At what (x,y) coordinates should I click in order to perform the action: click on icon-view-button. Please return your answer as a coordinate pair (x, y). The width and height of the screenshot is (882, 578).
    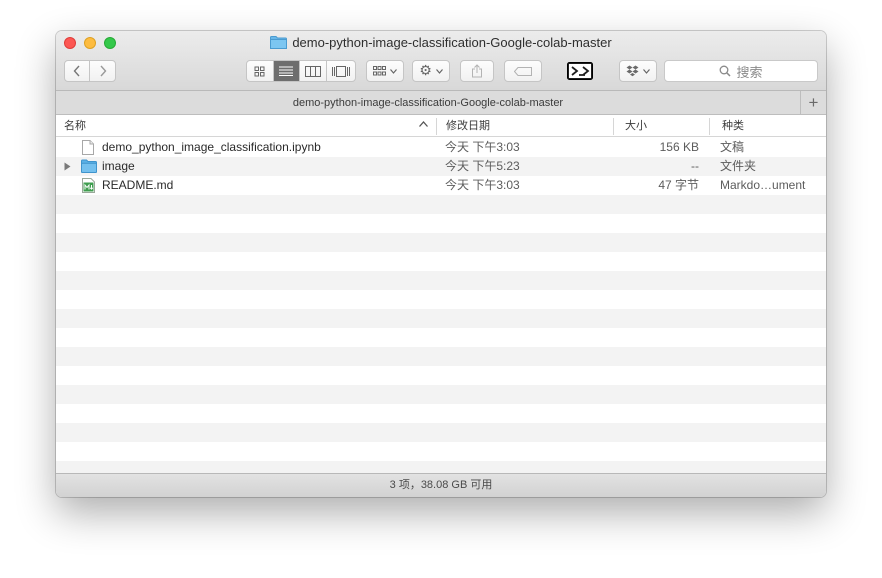
    Looking at the image, I should click on (260, 71).